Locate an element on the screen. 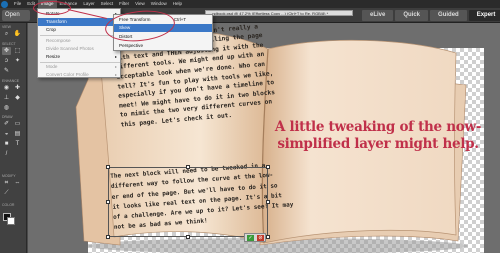 This screenshot has height=253, width=500. menu-filter: Filter is located at coordinates (124, 4).